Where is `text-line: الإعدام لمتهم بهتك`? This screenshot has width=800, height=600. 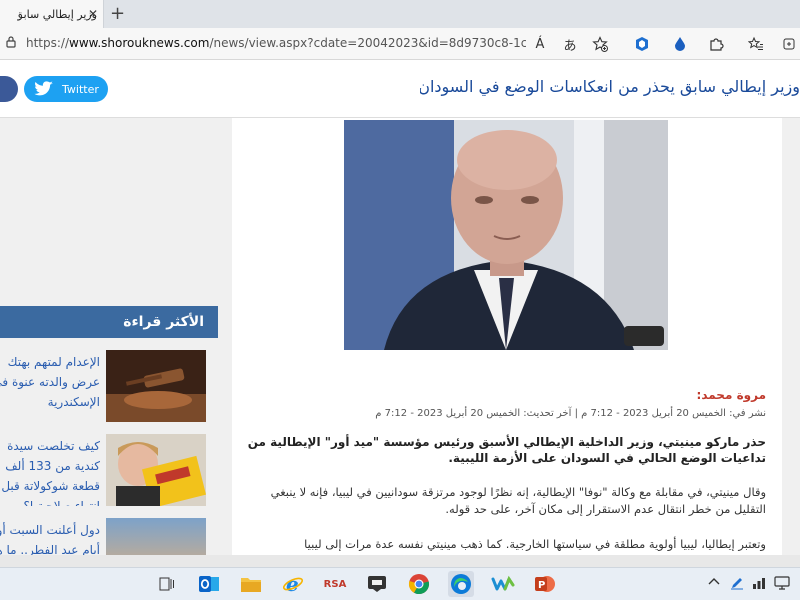
text-line: الإعدام لمتهم بهتك is located at coordinates (53, 362).